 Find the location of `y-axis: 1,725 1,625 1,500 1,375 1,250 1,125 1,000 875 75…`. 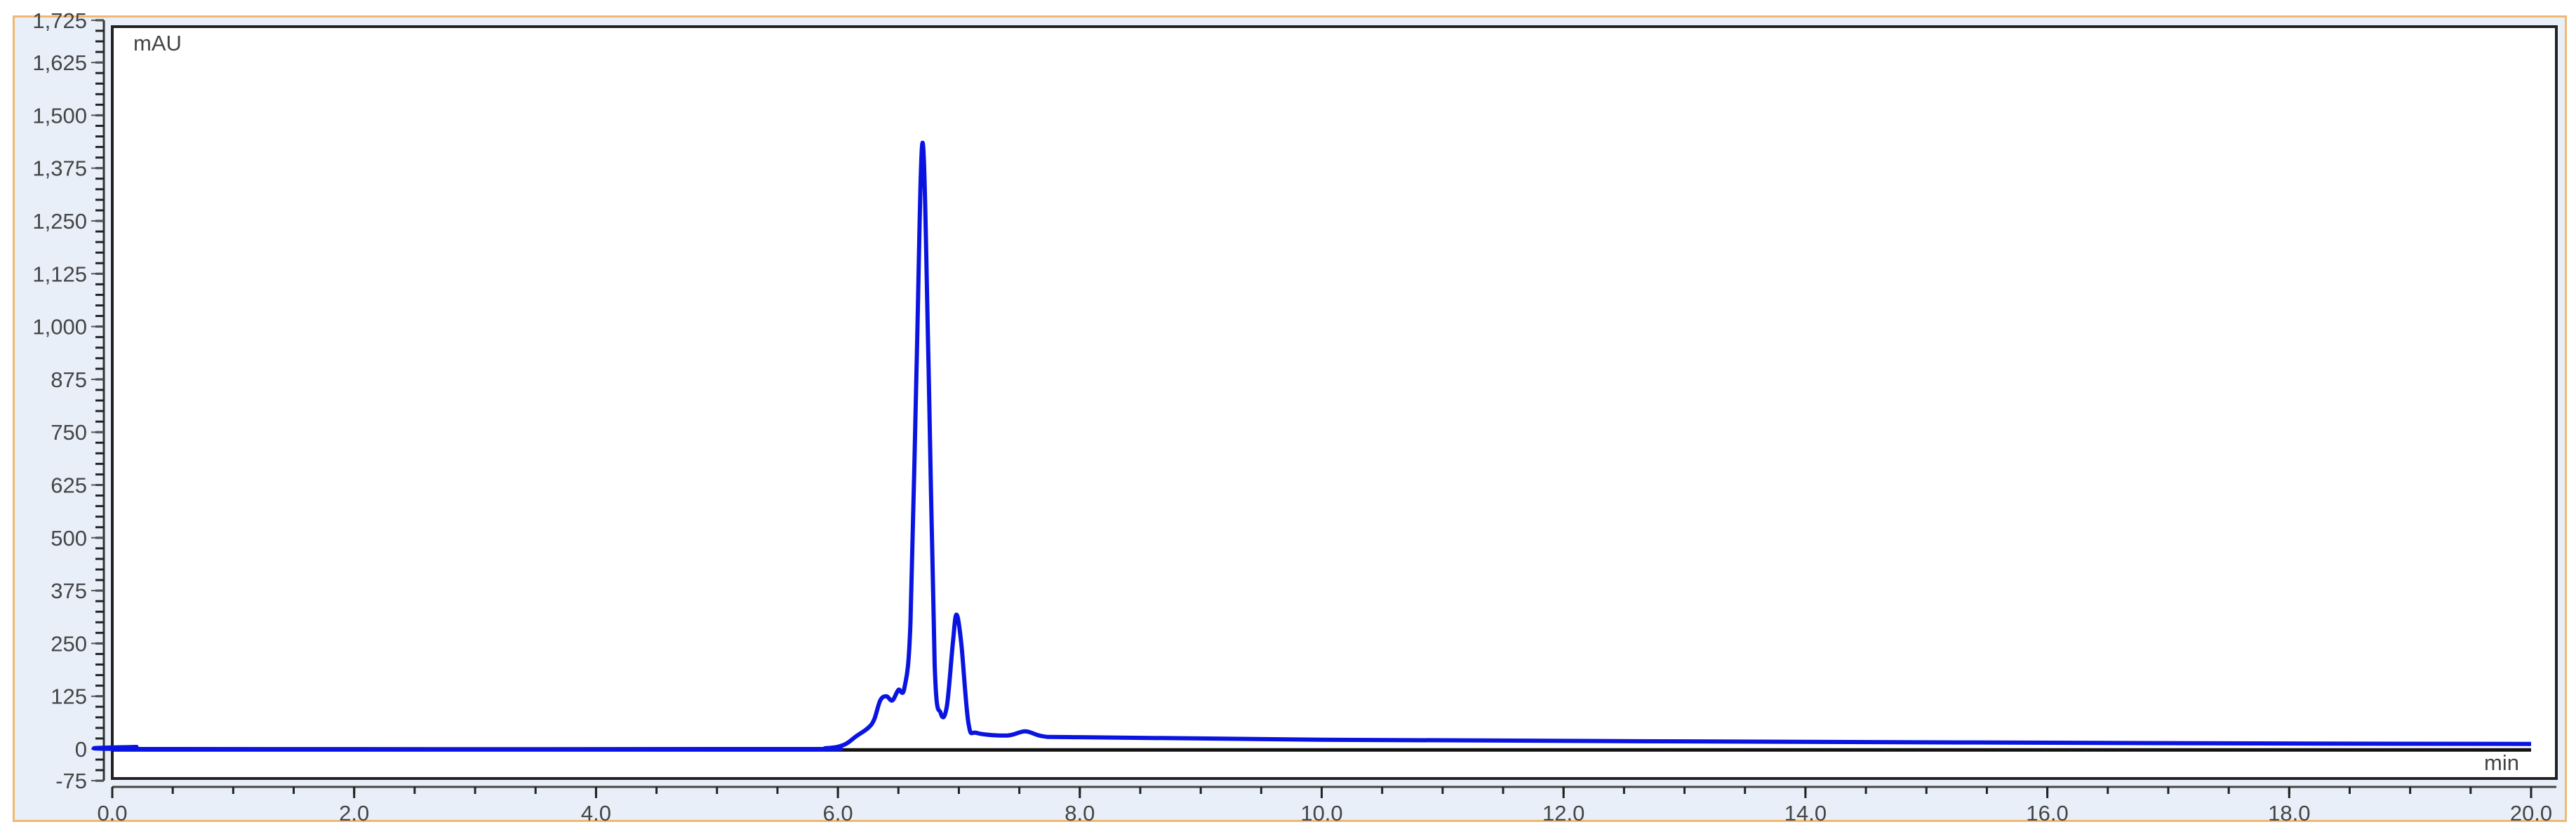

y-axis: 1,725 1,625 1,500 1,375 1,250 1,125 1,000 875 75… is located at coordinates (68, 400).